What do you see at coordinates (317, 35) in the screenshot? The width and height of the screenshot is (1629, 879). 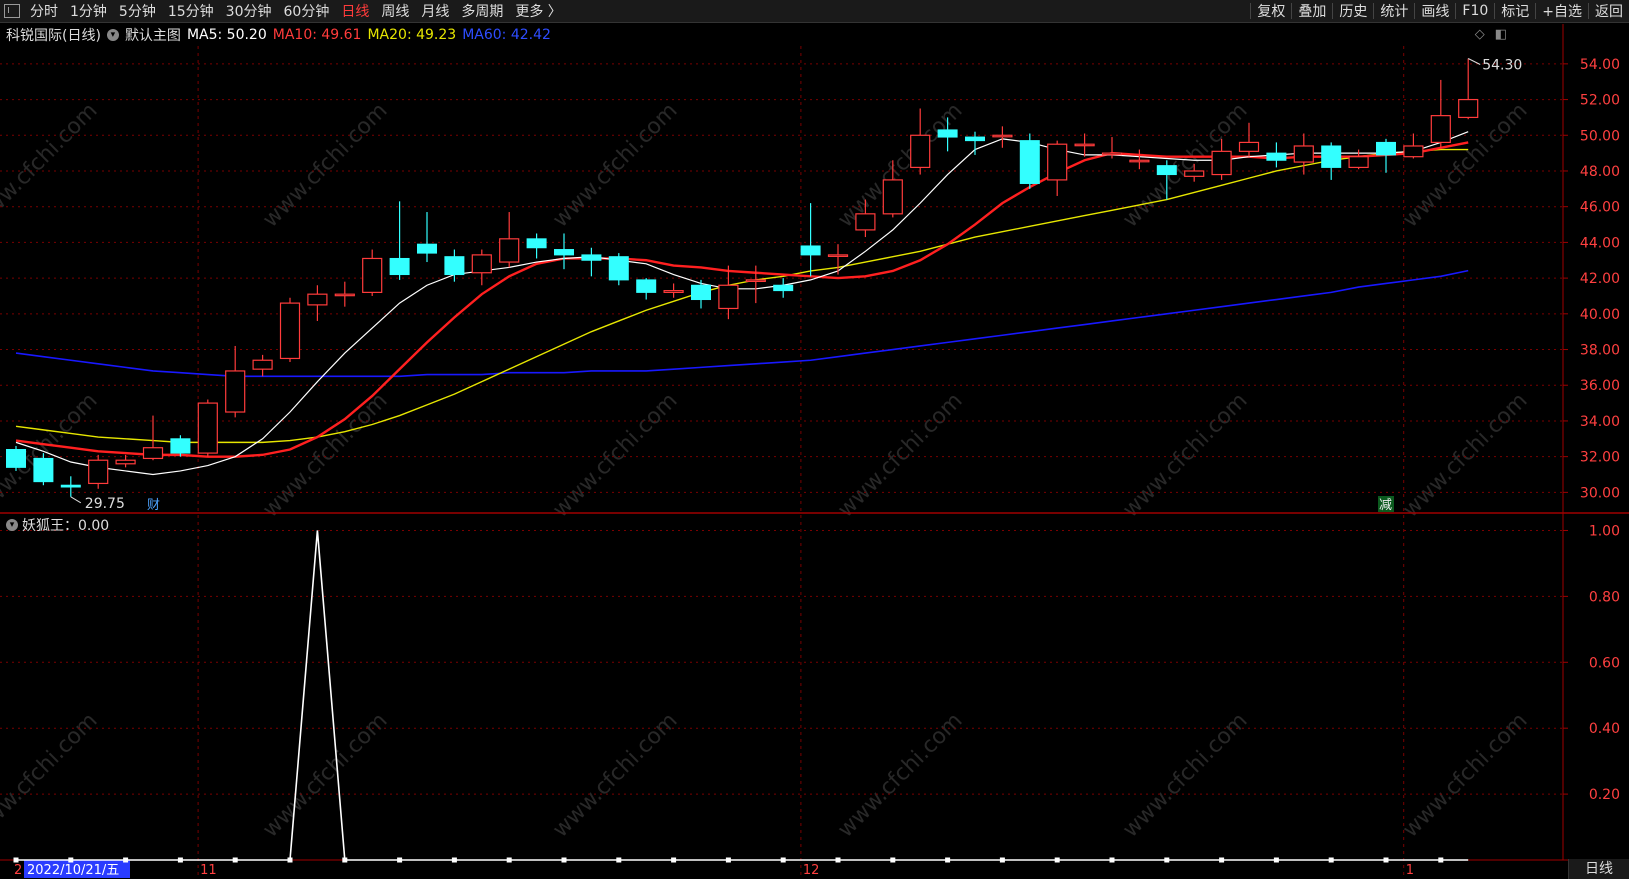 I see `ma10-value: MA10: 49.61` at bounding box center [317, 35].